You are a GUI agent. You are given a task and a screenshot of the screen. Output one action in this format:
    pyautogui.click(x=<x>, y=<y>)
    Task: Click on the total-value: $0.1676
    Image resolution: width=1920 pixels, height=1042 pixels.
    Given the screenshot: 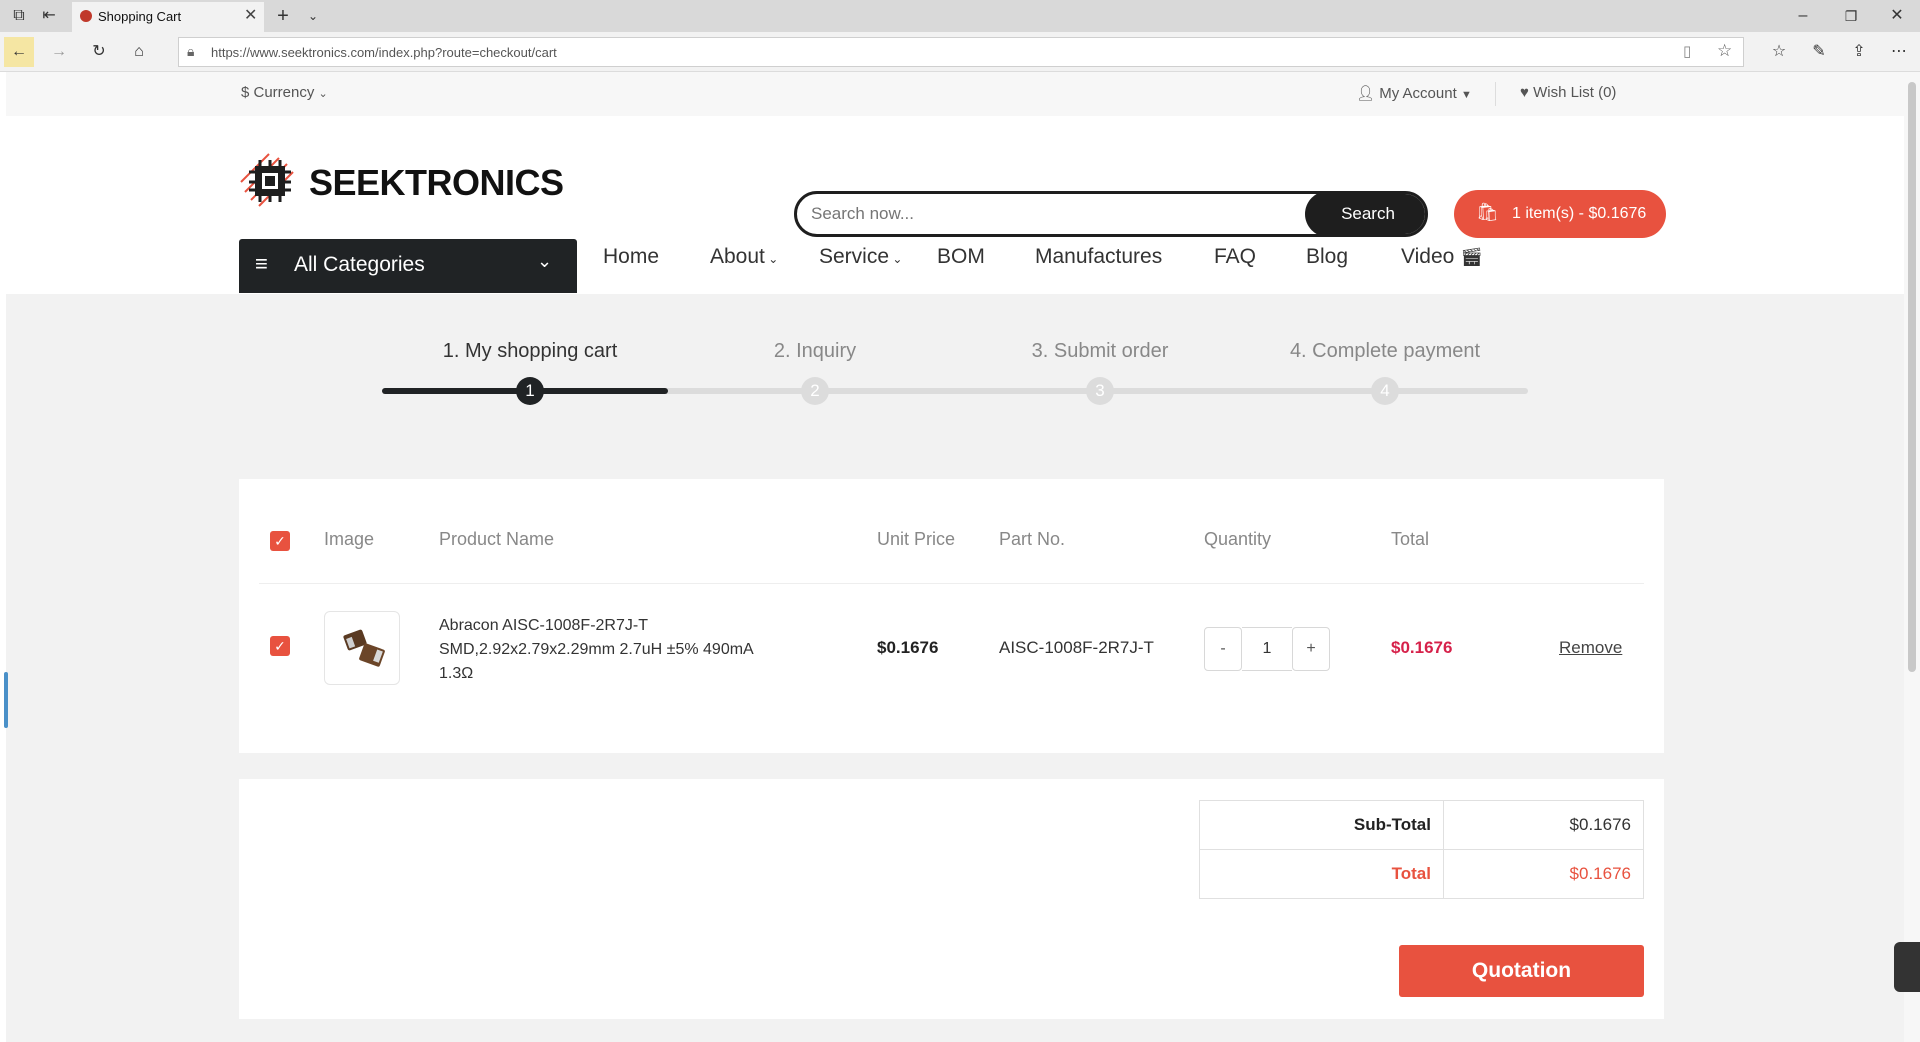 What is the action you would take?
    pyautogui.click(x=1543, y=874)
    